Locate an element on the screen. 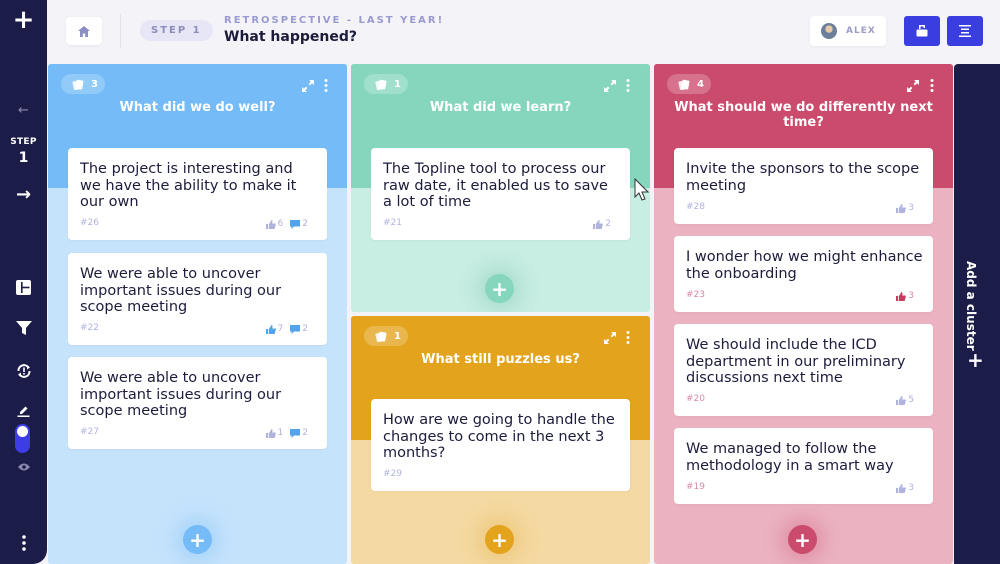  open-button is located at coordinates (922, 31).